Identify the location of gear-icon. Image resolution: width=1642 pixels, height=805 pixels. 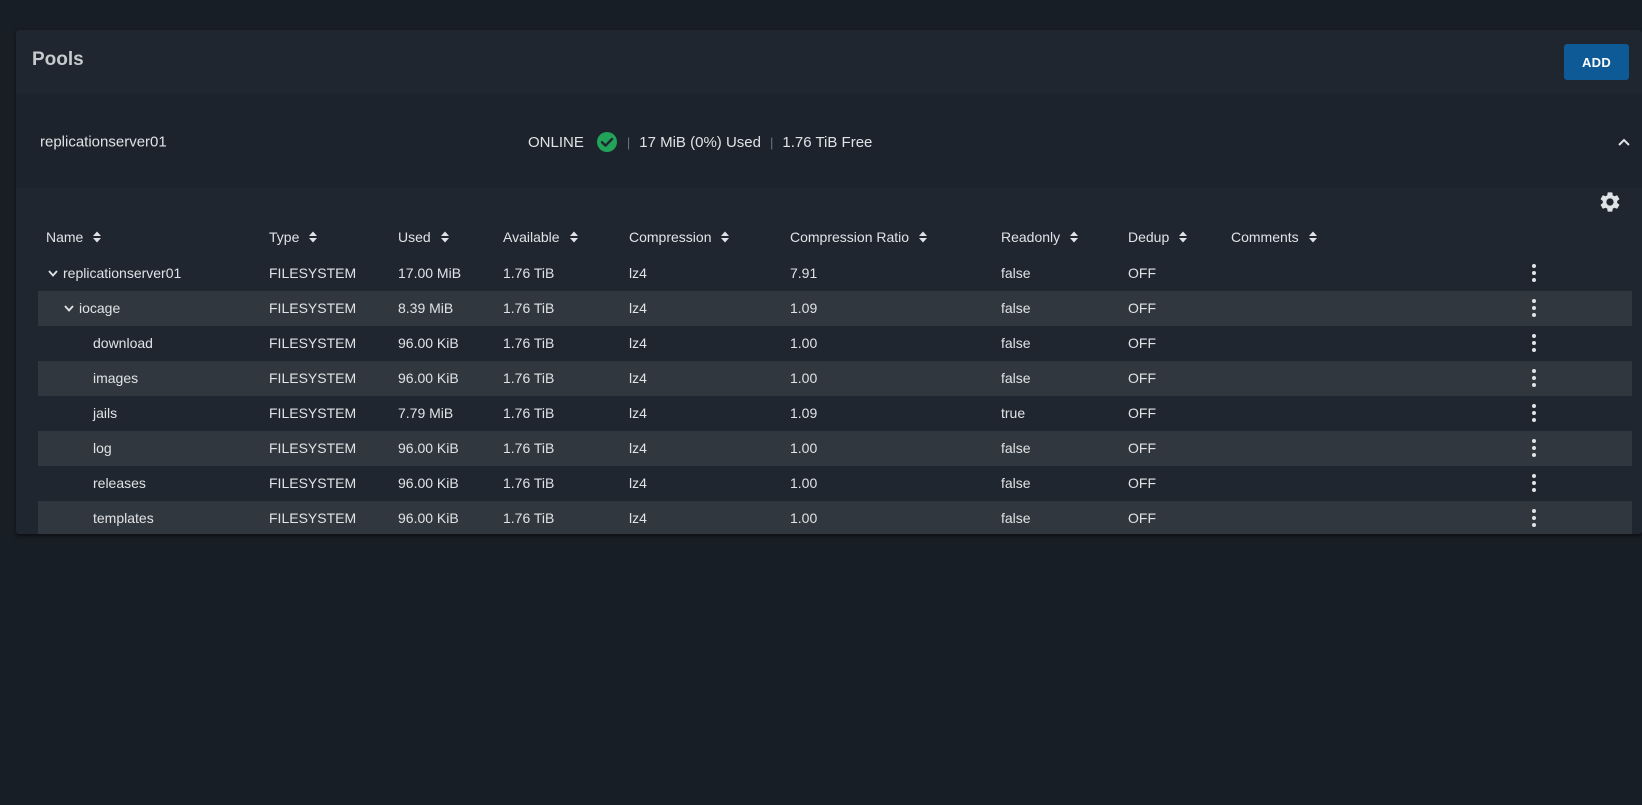
(1610, 202).